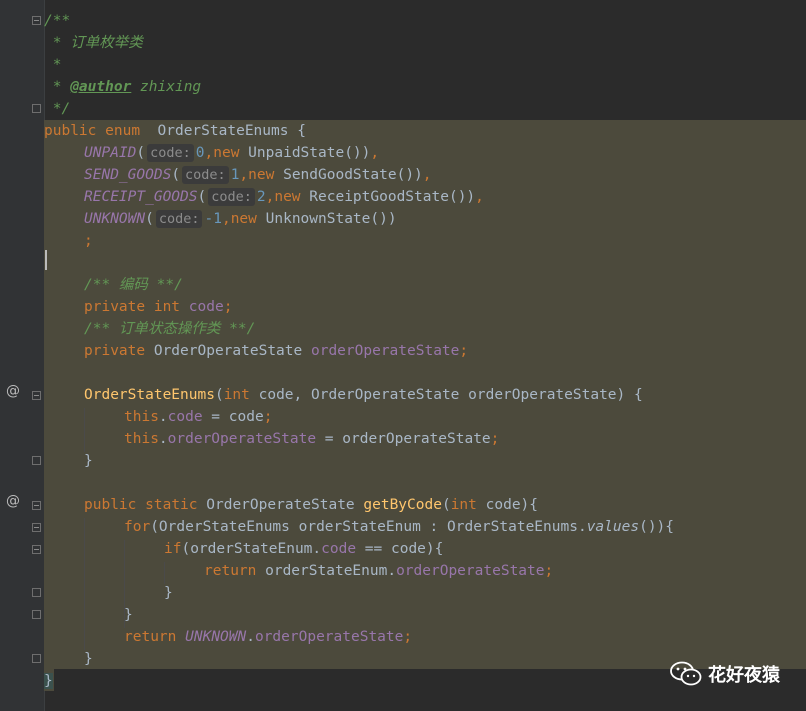  I want to click on fold-toggle-for, so click(36, 527).